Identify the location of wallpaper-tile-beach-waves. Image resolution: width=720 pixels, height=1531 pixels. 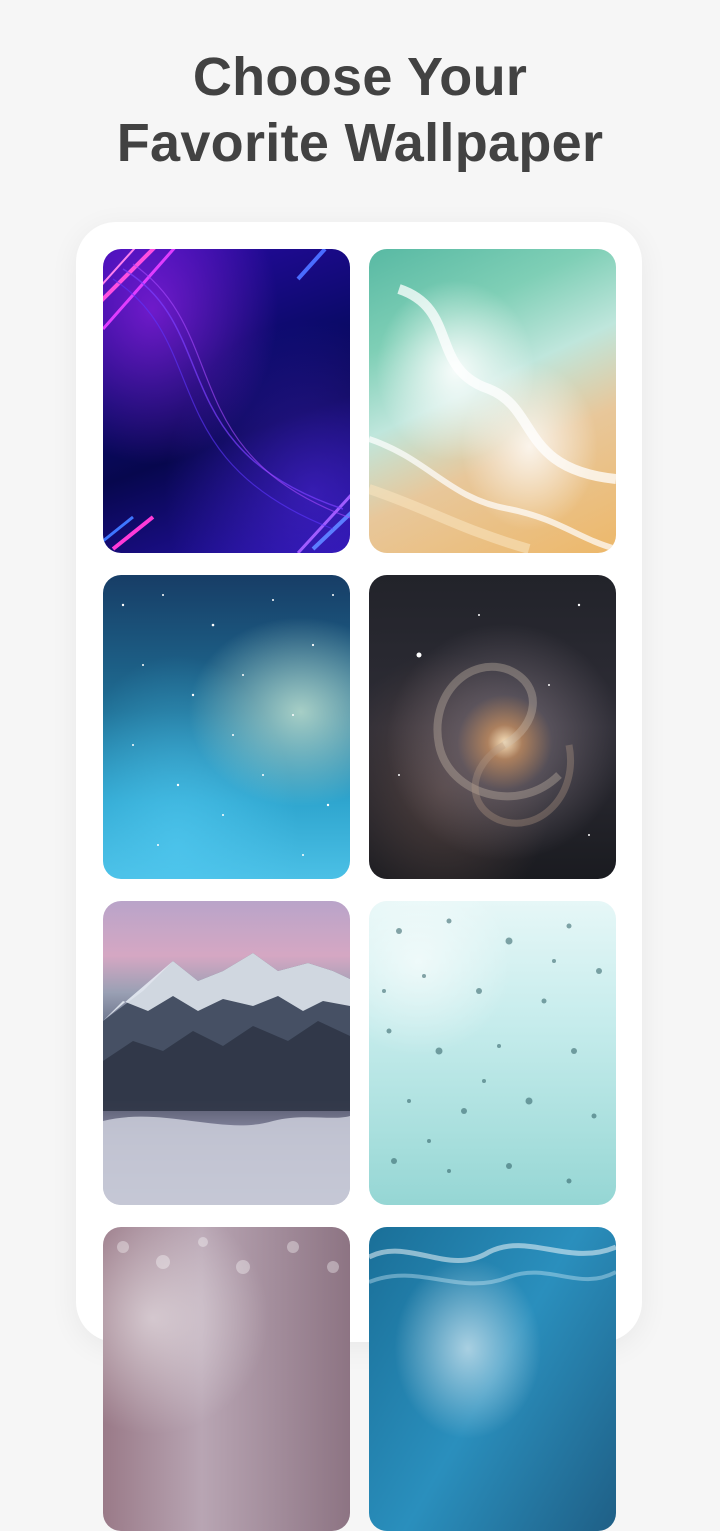
(492, 401).